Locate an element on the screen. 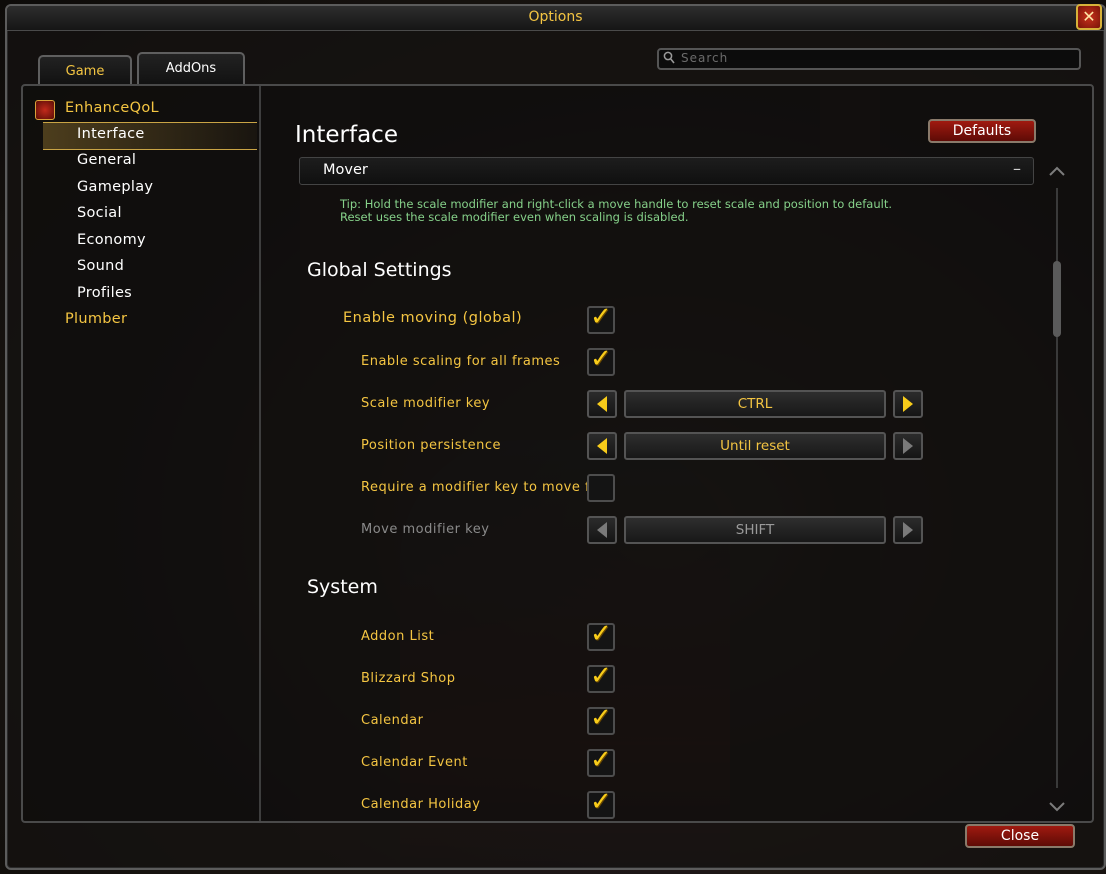 The width and height of the screenshot is (1106, 874). scale-modifier-prev-button is located at coordinates (602, 404).